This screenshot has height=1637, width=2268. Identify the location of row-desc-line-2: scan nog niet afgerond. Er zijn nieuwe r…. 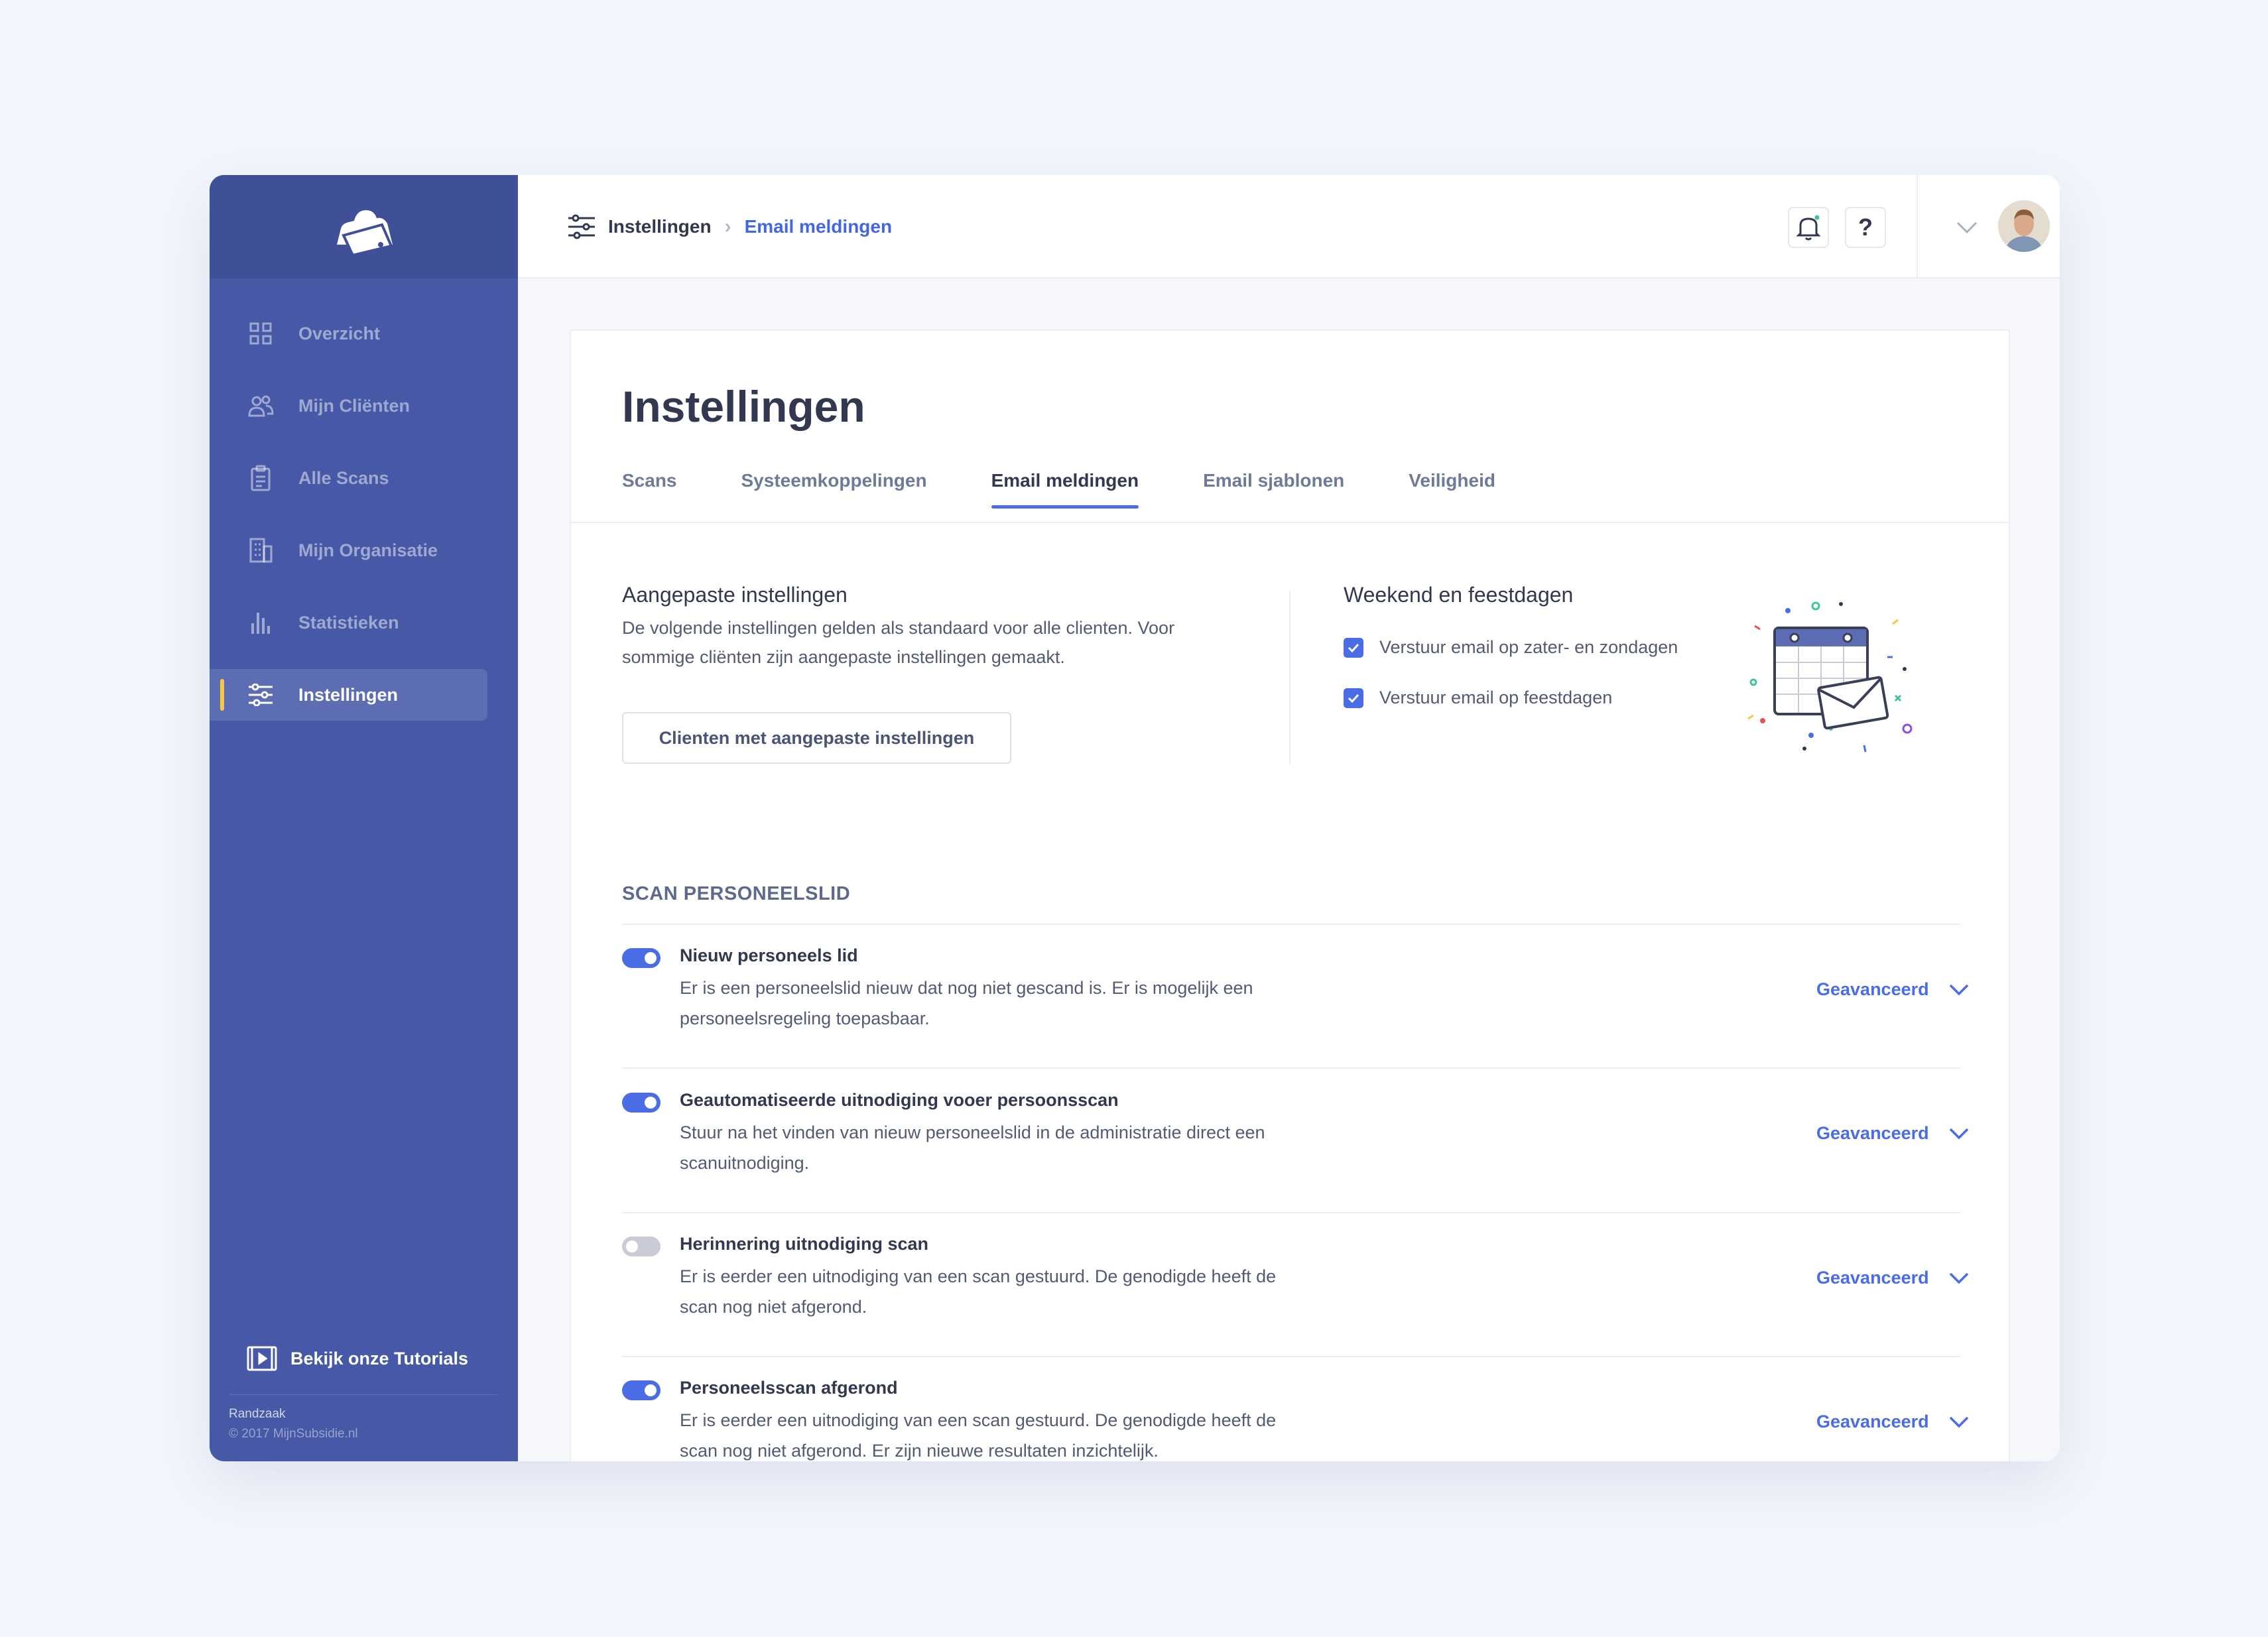
(919, 1451).